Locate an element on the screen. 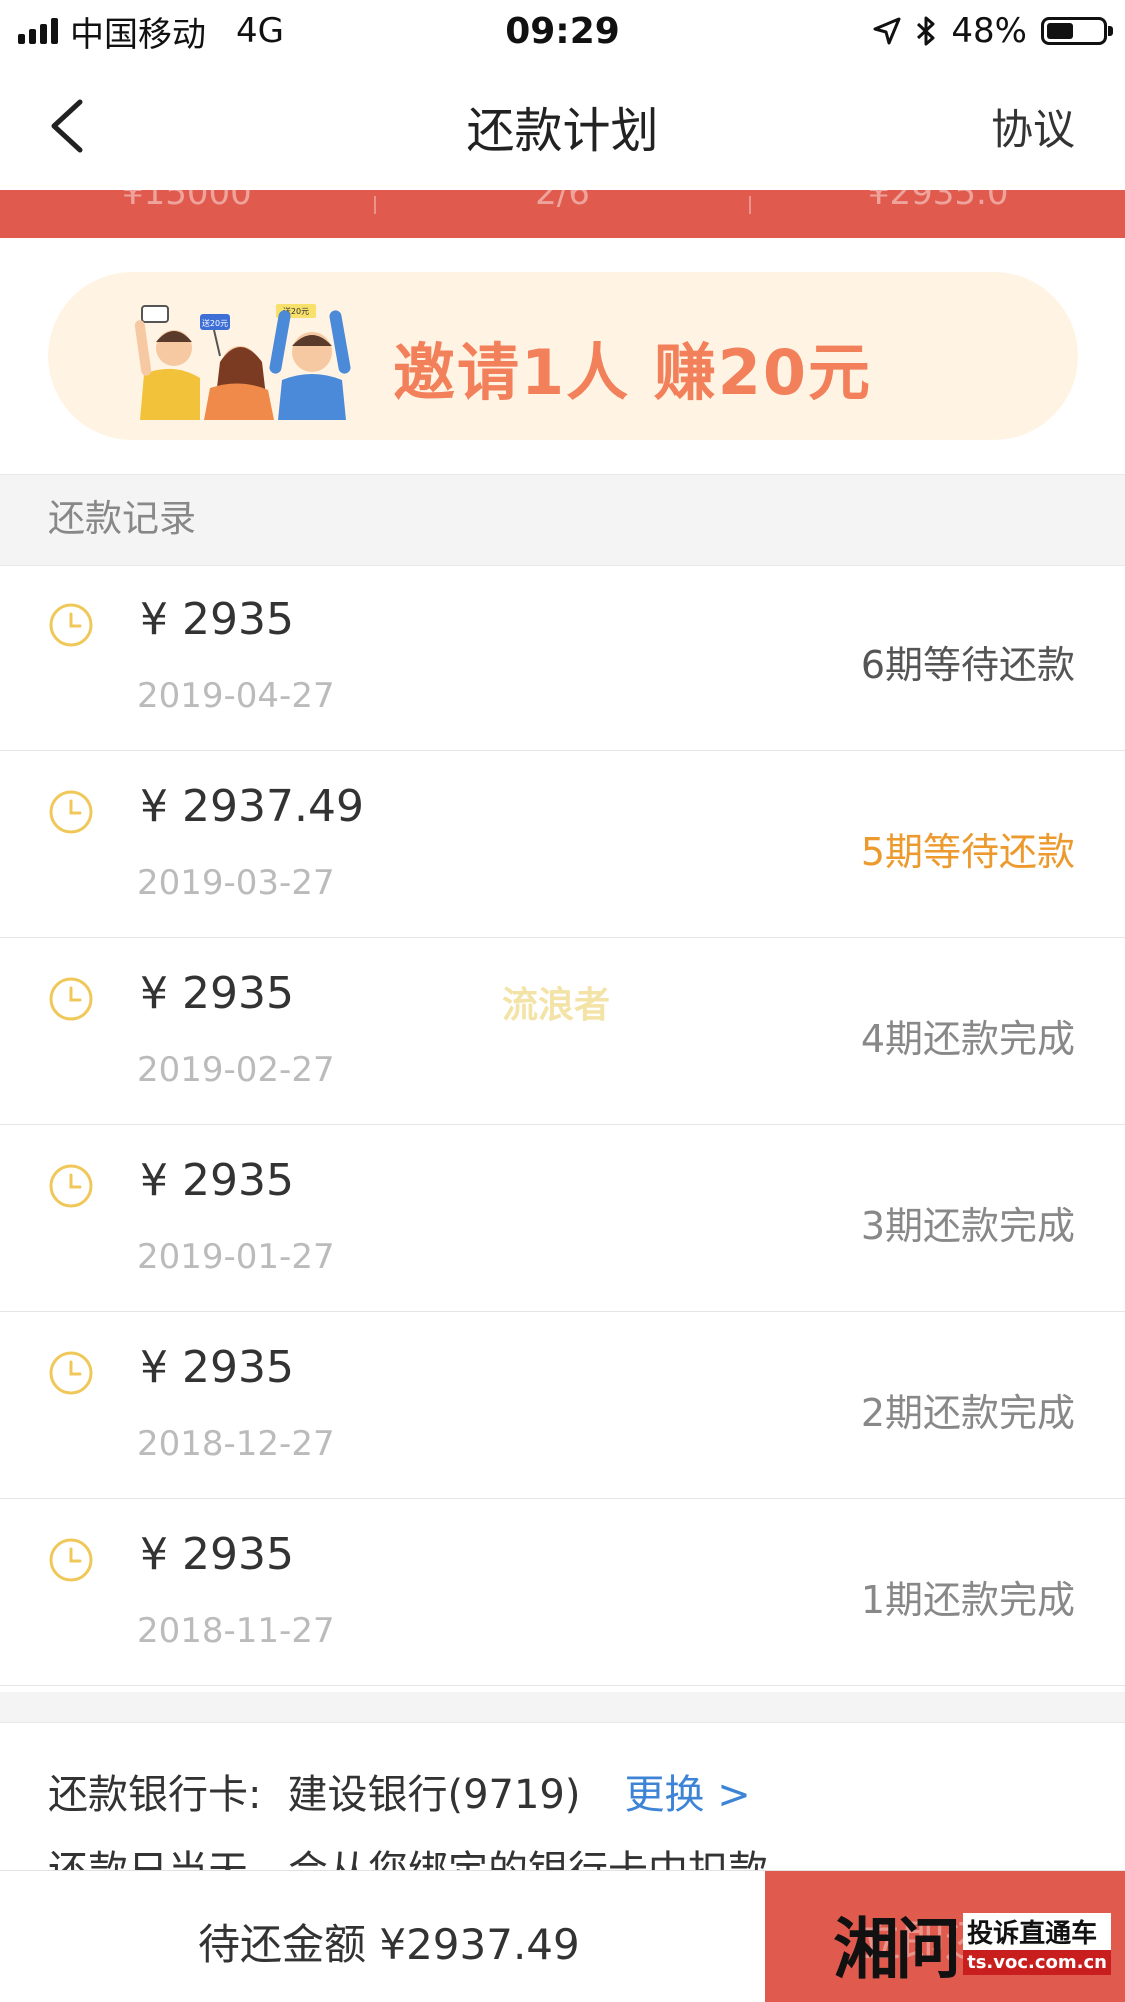 This screenshot has width=1125, height=2002. summary-strip: ¥15000 2/6 ¥2935.0 is located at coordinates (562, 214).